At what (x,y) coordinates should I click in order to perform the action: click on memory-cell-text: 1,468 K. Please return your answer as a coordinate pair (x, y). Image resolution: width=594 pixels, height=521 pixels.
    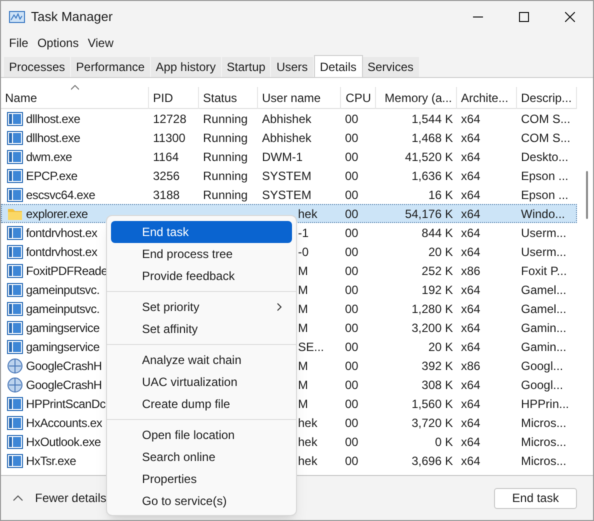
    Looking at the image, I should click on (432, 138).